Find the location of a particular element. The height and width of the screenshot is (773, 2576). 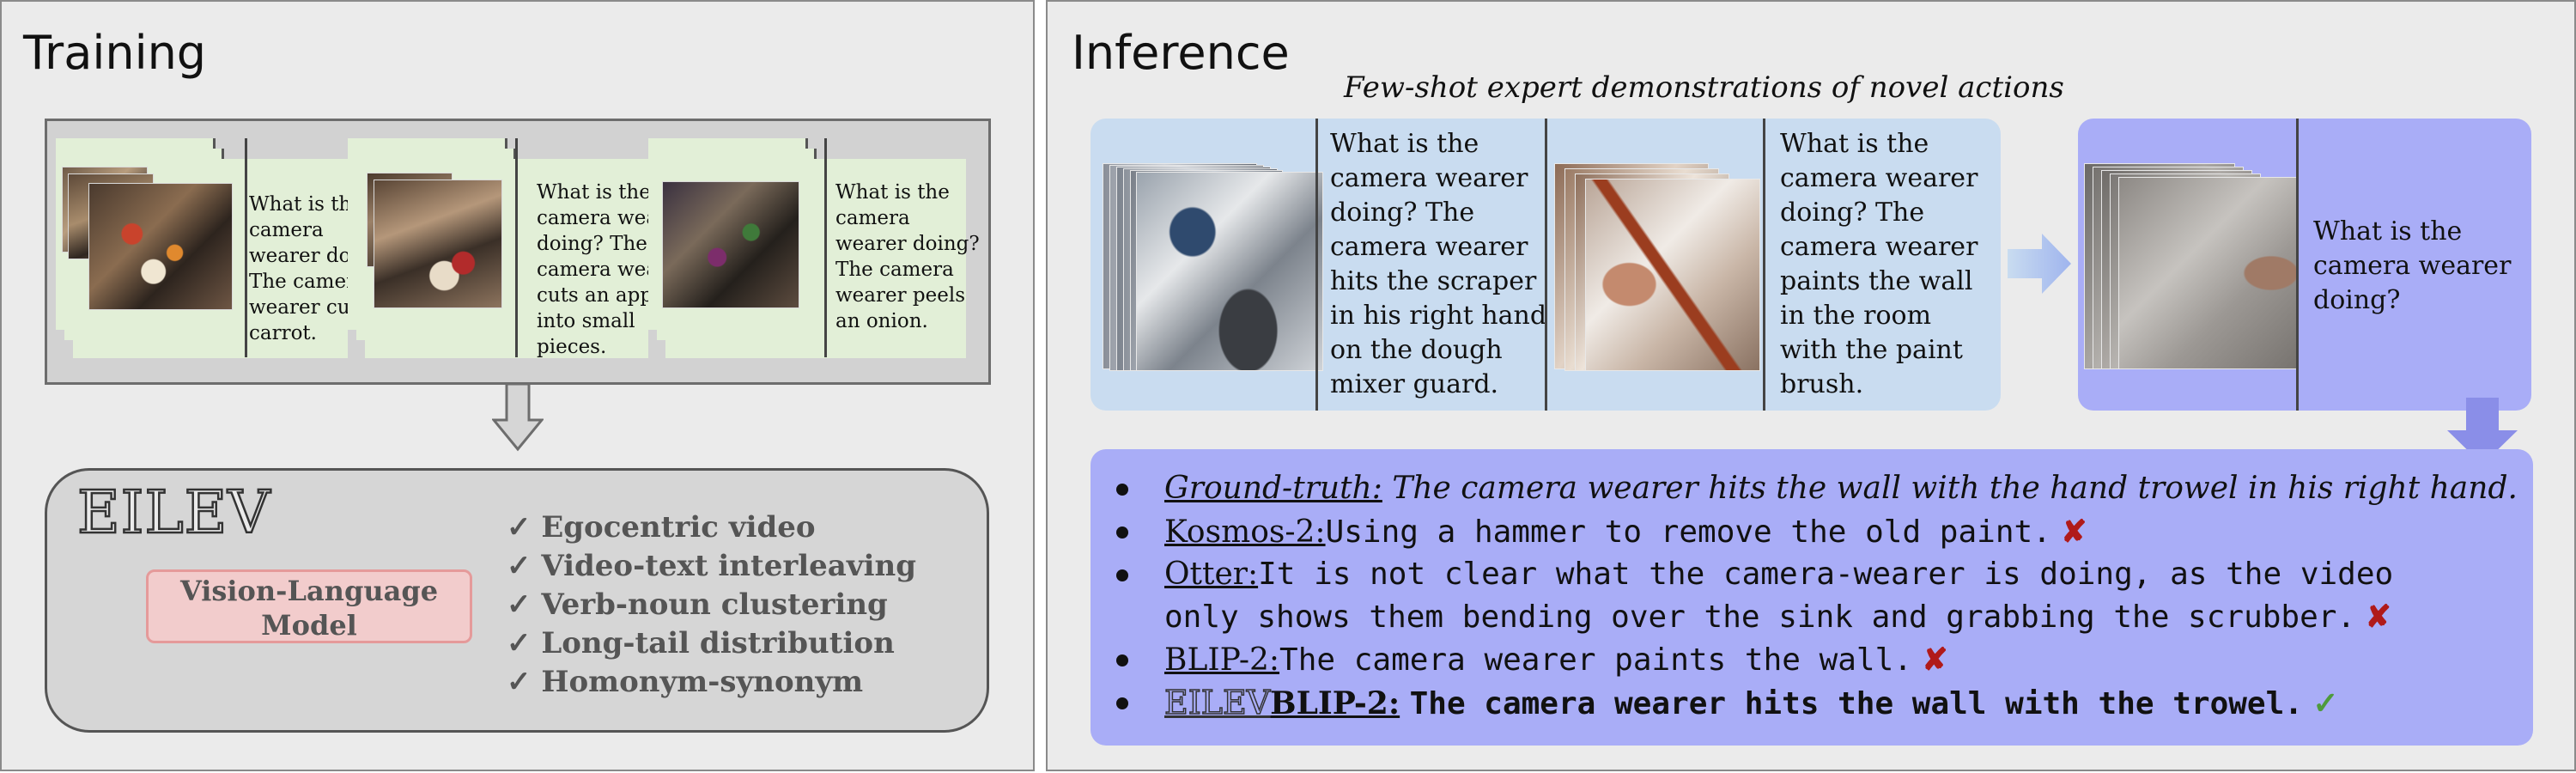

vision-language-model-box: Vision-Language Model is located at coordinates (309, 606).